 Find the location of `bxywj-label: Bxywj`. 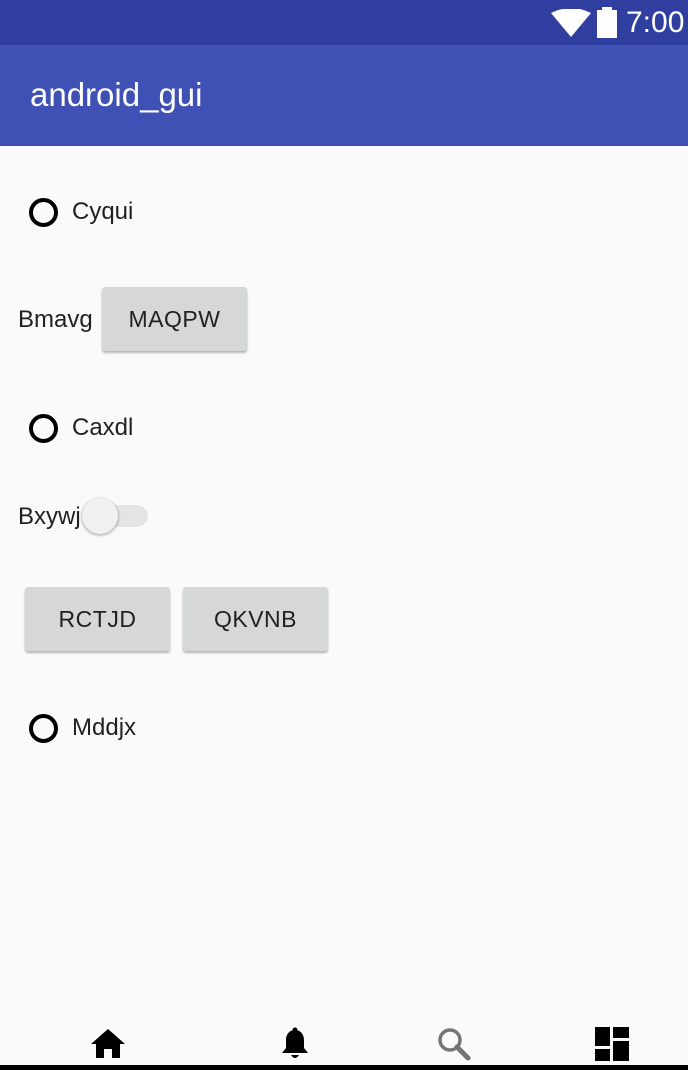

bxywj-label: Bxywj is located at coordinates (49, 516).